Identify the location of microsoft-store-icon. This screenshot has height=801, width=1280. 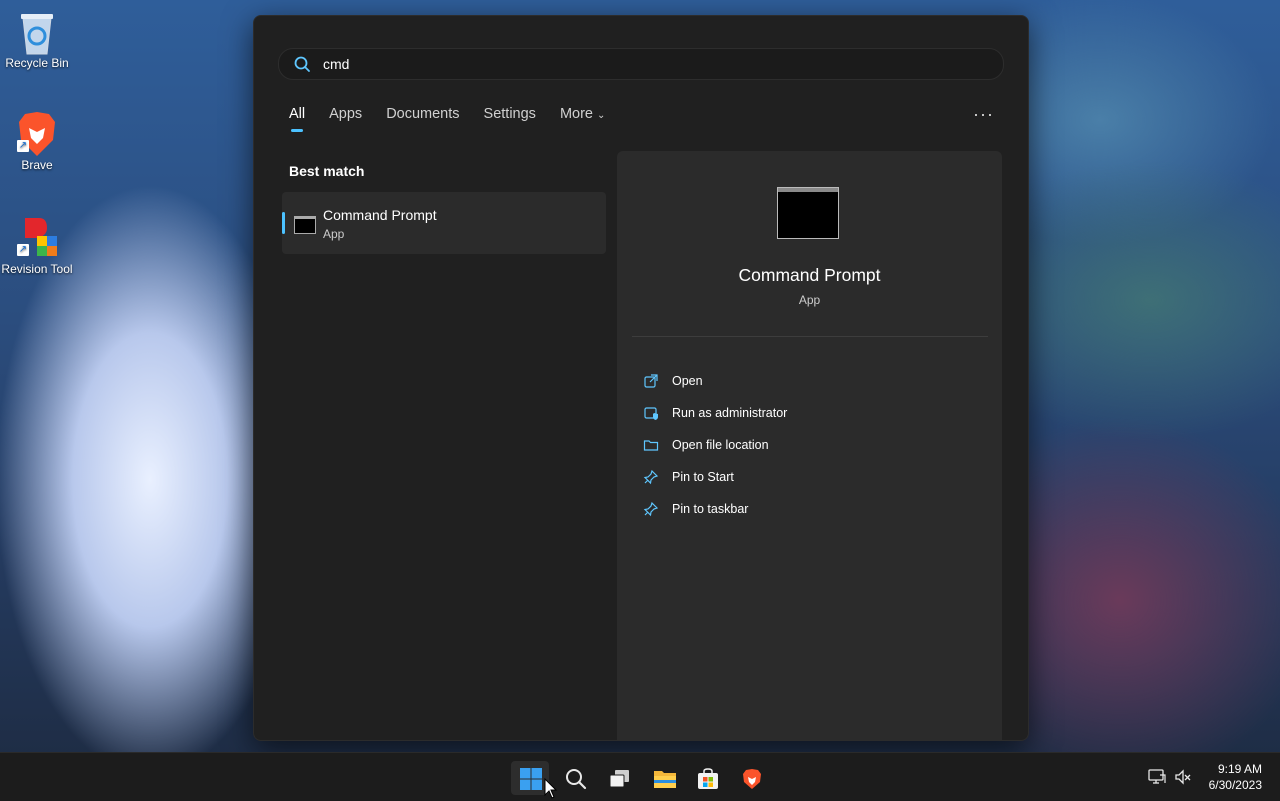
(708, 778).